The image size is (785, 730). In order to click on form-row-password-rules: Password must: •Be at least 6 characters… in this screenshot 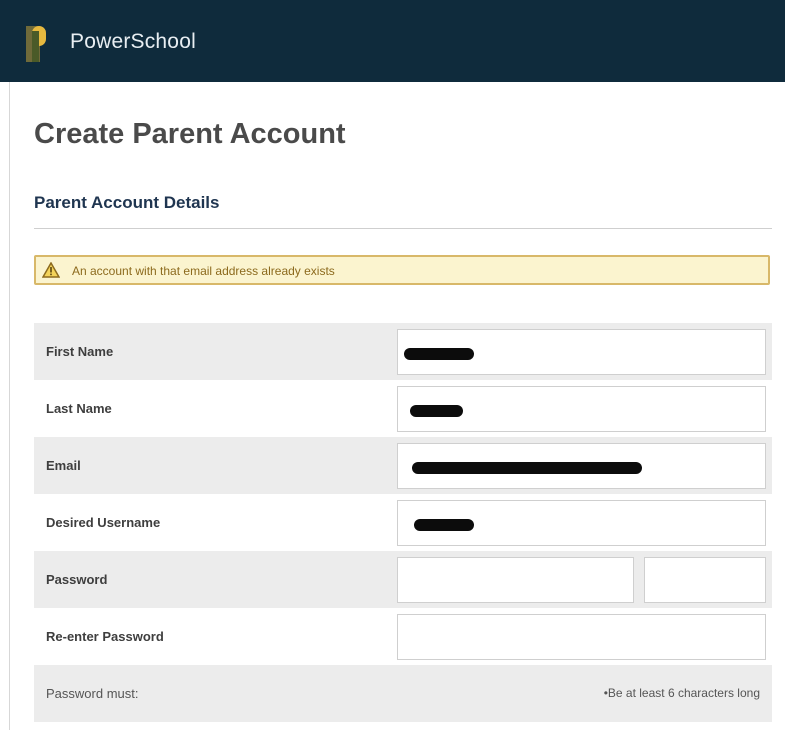, I will do `click(403, 693)`.